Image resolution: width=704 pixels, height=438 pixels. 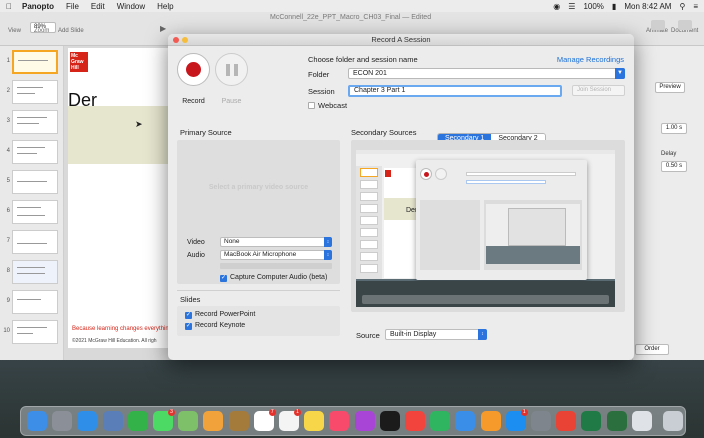 What do you see at coordinates (620, 73) in the screenshot?
I see `chevron-down-icon: ▼` at bounding box center [620, 73].